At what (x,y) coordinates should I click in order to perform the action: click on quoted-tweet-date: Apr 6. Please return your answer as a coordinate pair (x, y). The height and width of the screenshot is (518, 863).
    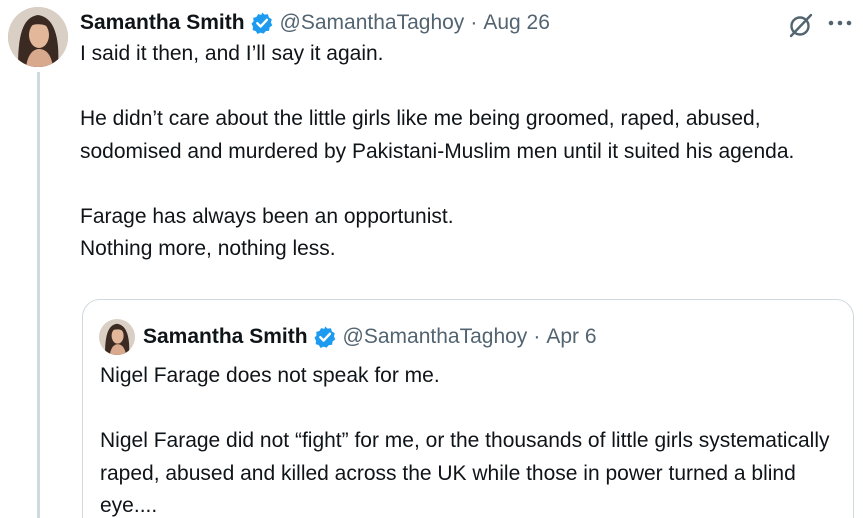
    Looking at the image, I should click on (571, 337).